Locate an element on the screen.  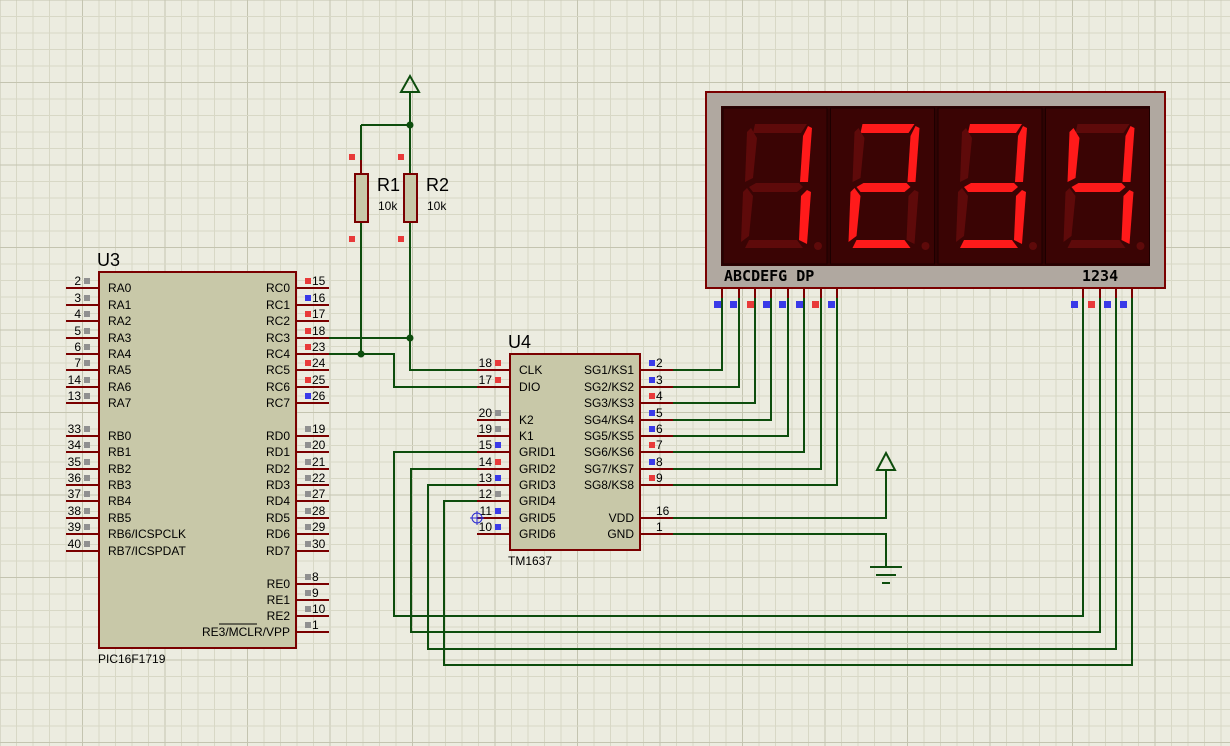
pin-name: RD0 is located at coordinates (278, 436).